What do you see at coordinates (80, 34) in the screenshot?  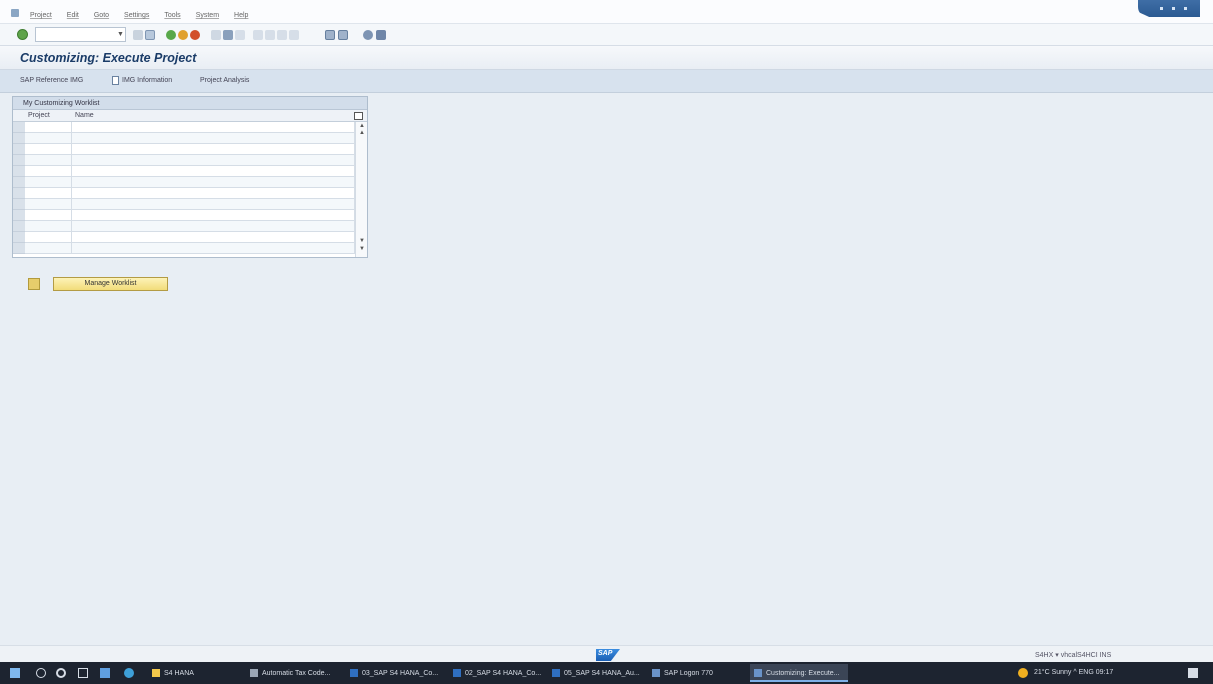 I see `command-field` at bounding box center [80, 34].